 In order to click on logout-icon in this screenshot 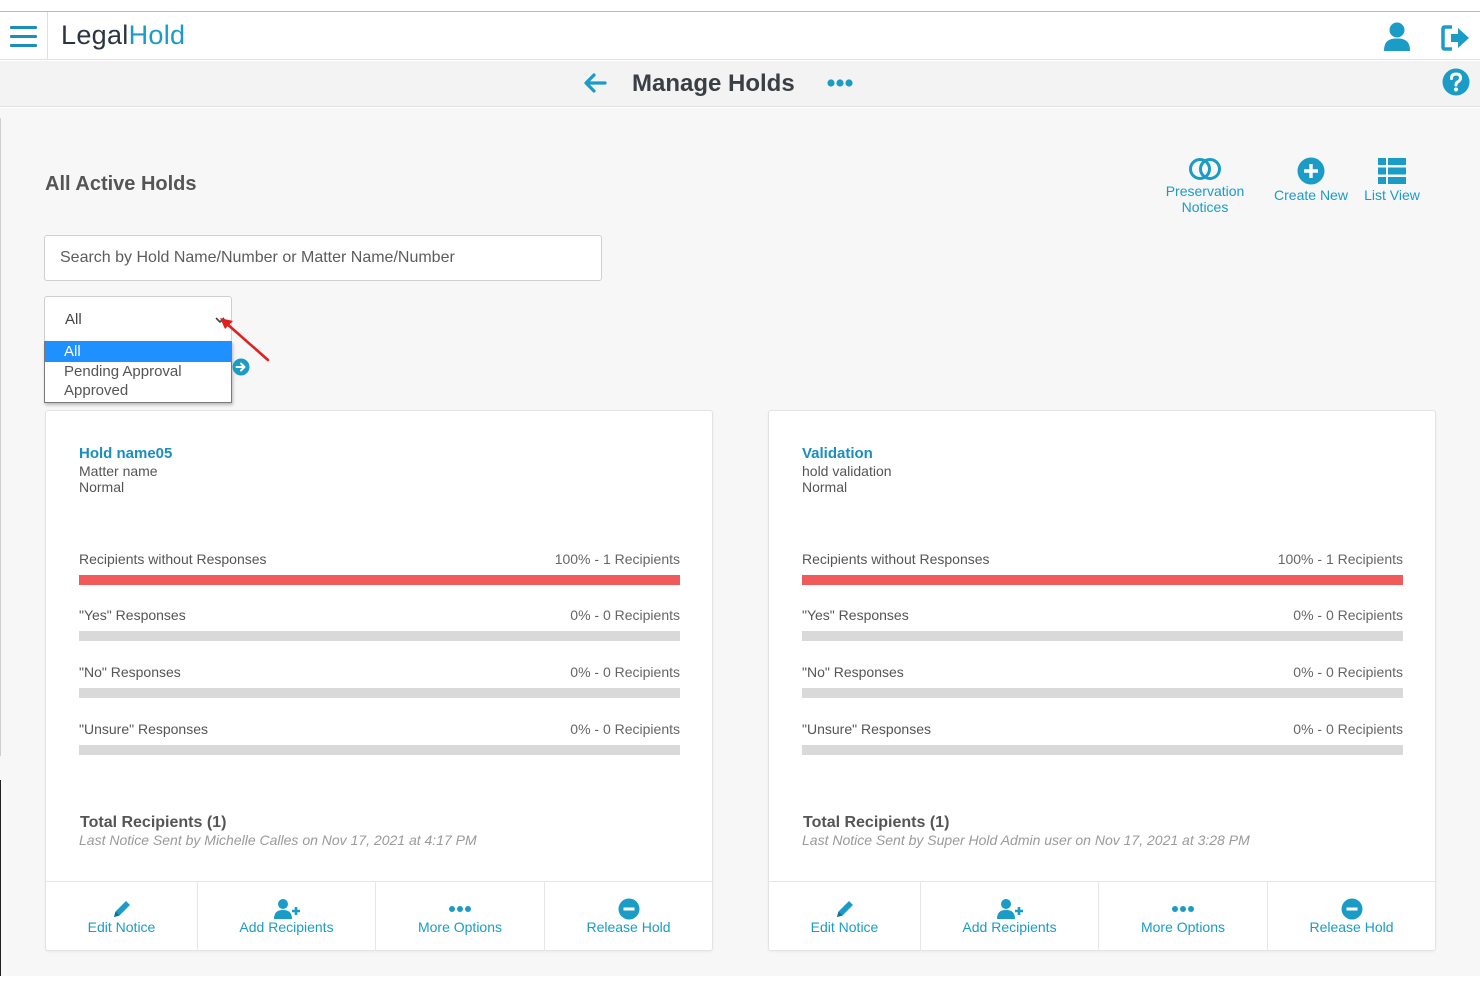, I will do `click(1456, 38)`.